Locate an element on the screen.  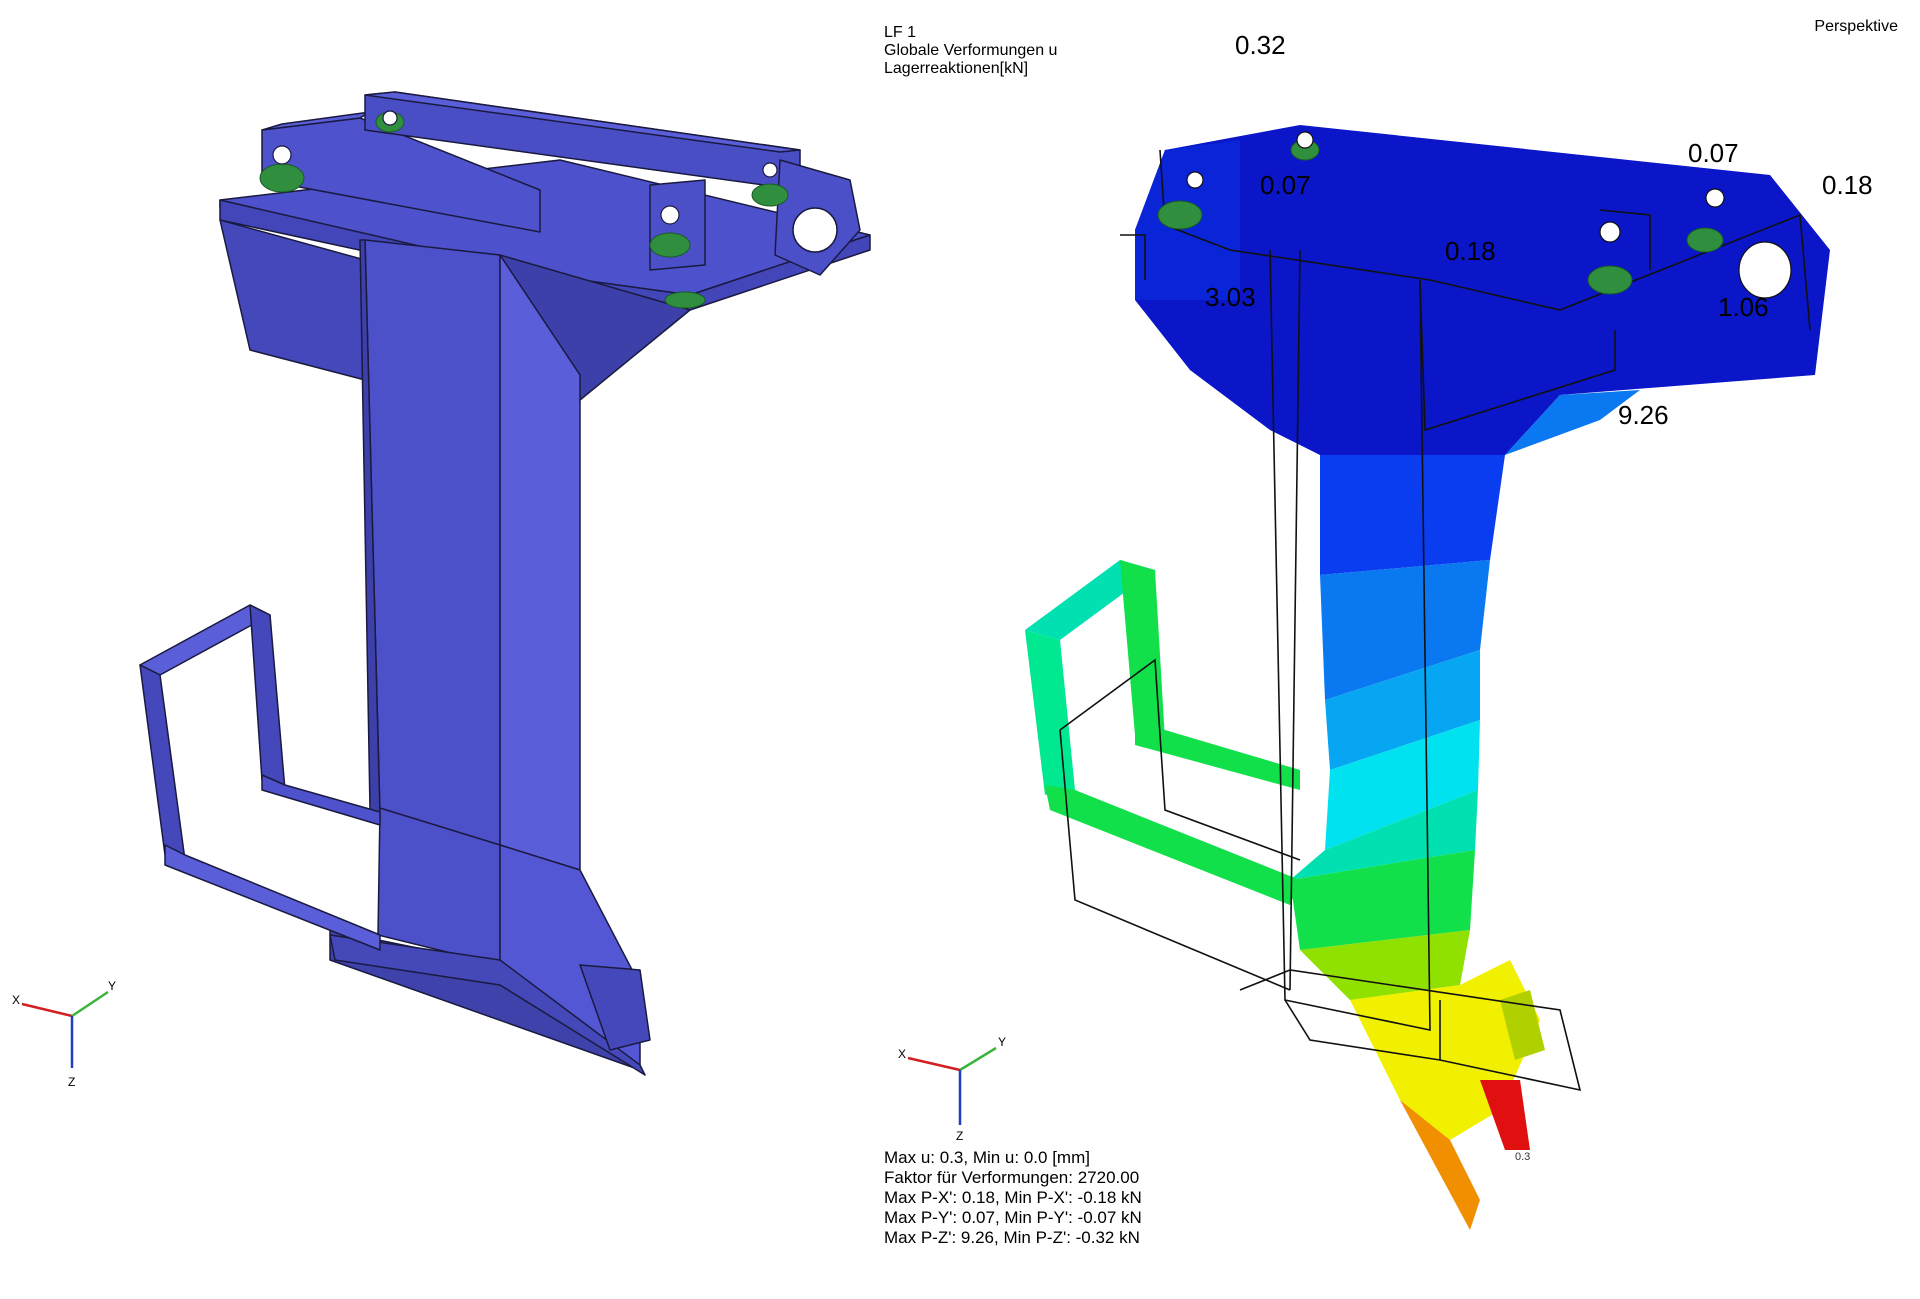
stat-py: Max P-Y': 0.07, Min P-Y': -0.07 kN is located at coordinates (1013, 1217).